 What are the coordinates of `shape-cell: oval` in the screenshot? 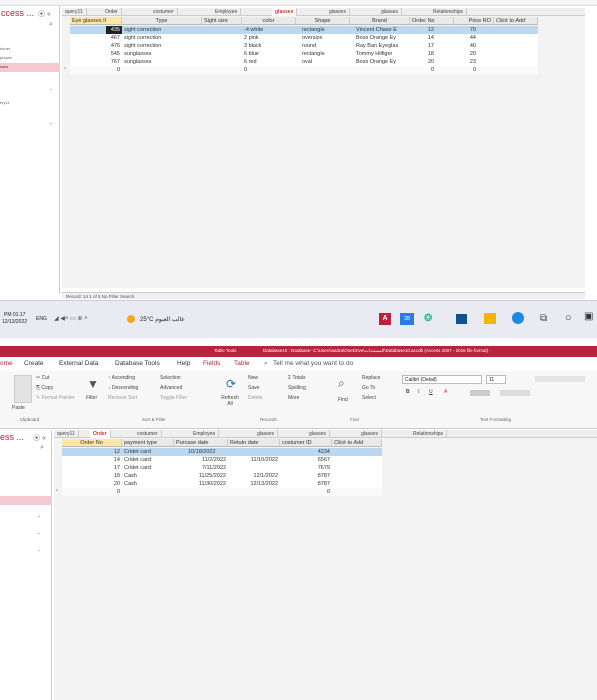 It's located at (325, 62).